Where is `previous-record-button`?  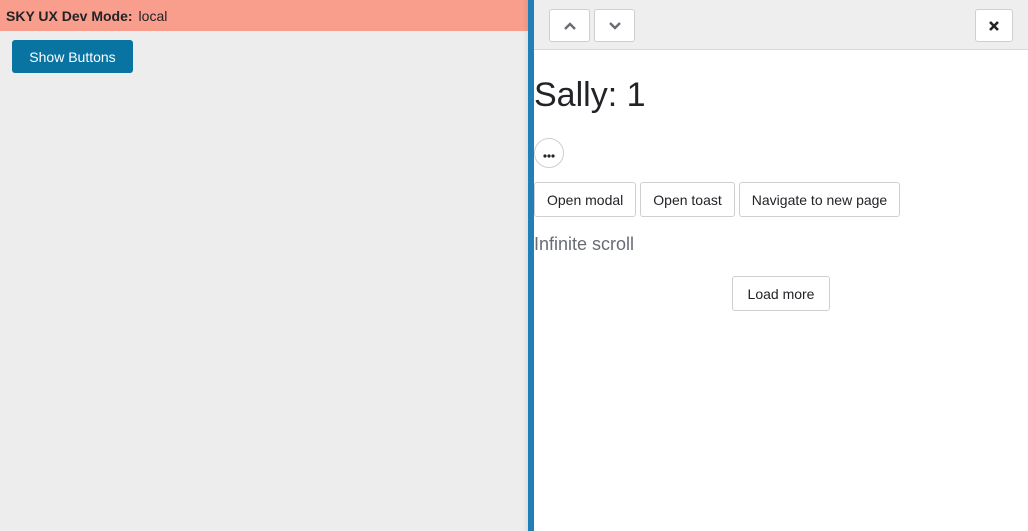 previous-record-button is located at coordinates (569, 25).